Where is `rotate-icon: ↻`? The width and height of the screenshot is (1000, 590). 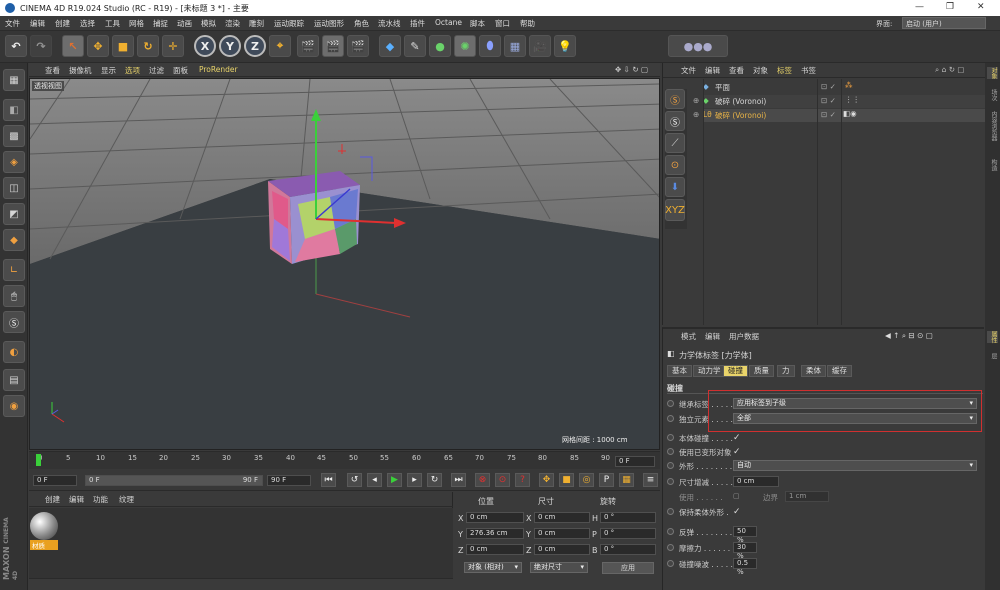
rotate-icon: ↻ is located at coordinates (148, 46).